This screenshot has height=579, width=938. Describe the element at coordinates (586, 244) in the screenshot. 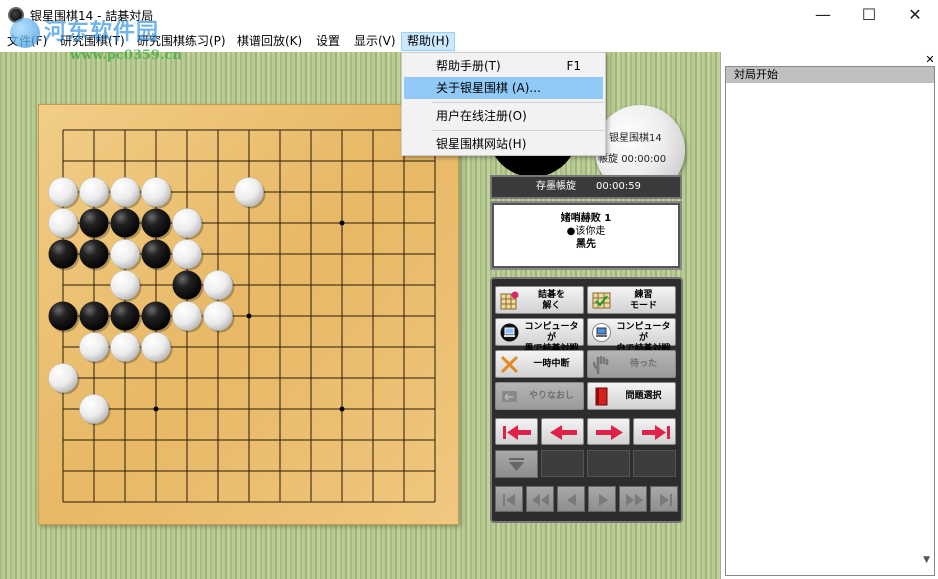

I see `status-first: 黑先` at that location.